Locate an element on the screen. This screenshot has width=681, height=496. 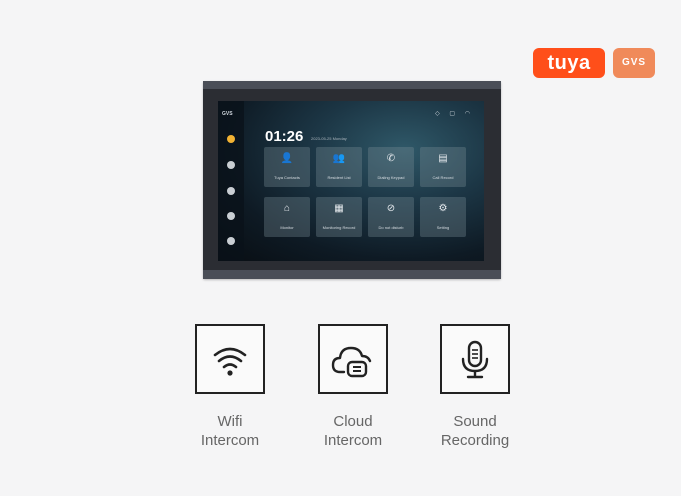
sidebar-call-icon is located at coordinates (231, 165).